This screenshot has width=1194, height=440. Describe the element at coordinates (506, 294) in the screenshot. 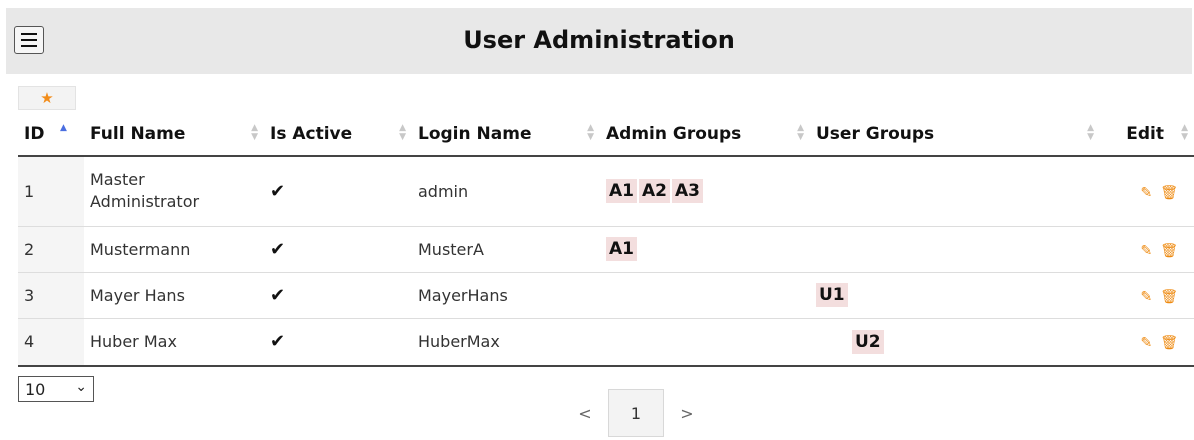

I see `cell-login-name: MayerHans` at that location.